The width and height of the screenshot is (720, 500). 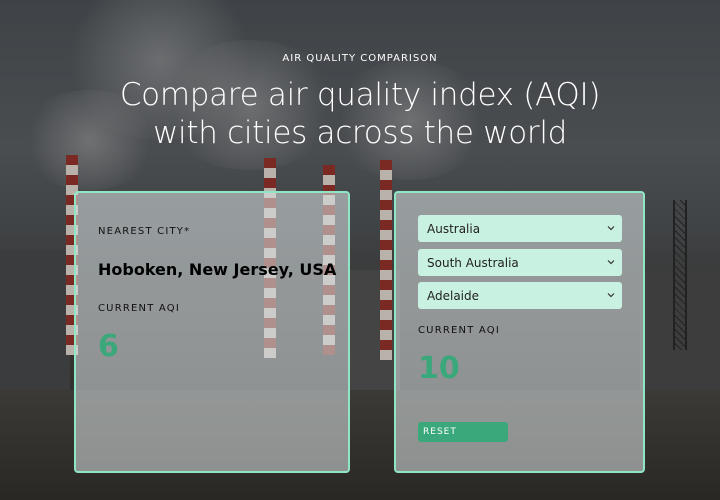 I want to click on compare-aqi-label: CURRENT AQI, so click(x=459, y=330).